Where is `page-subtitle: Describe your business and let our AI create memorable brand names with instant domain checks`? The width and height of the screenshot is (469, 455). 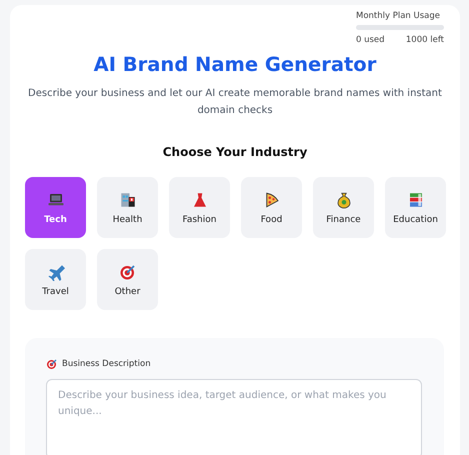 page-subtitle: Describe your business and let our AI create memorable brand names with instant domain checks is located at coordinates (235, 102).